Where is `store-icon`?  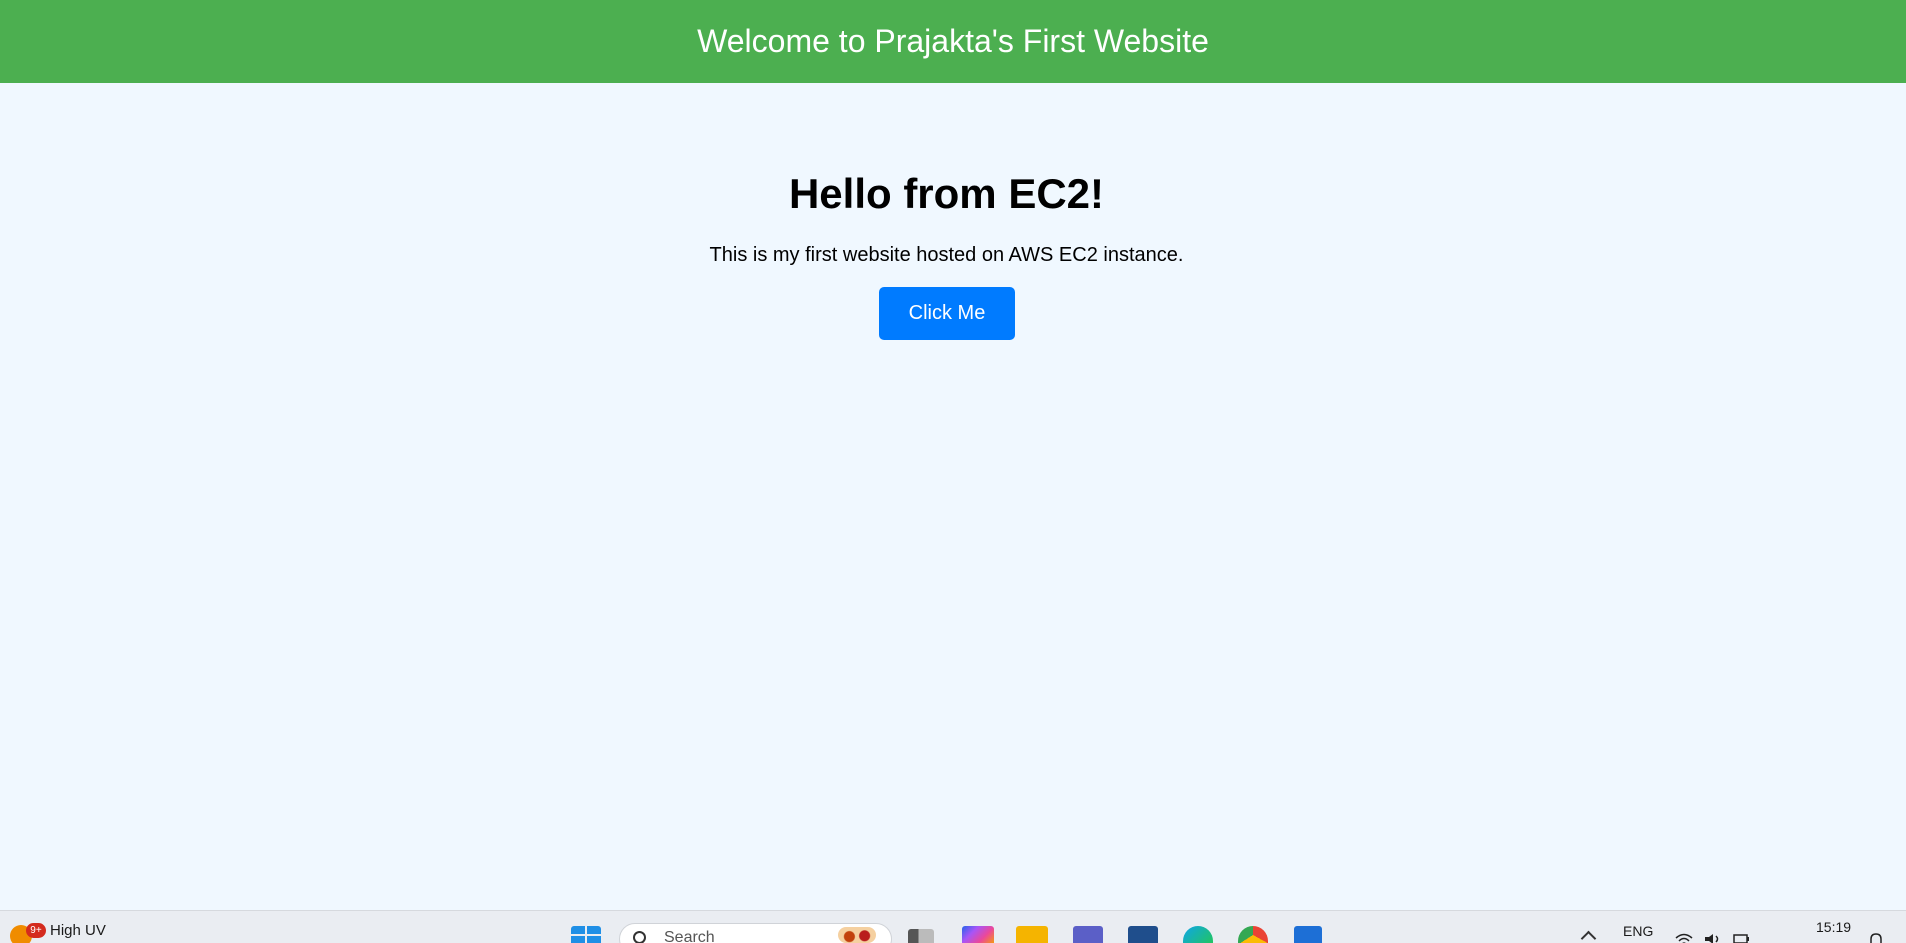 store-icon is located at coordinates (1143, 934).